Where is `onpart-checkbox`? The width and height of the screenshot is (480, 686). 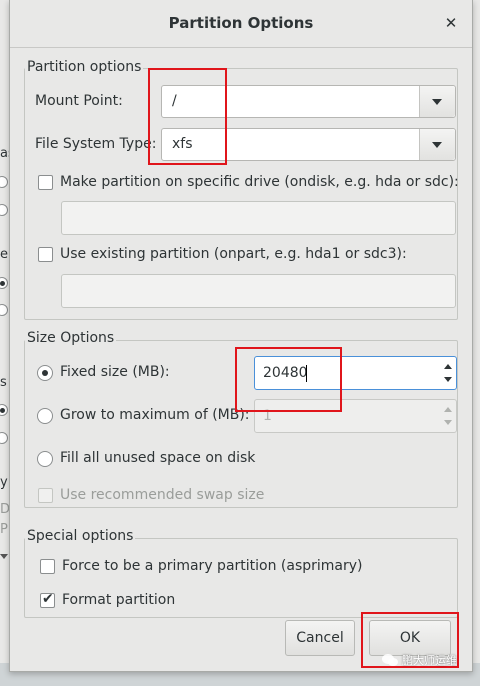 onpart-checkbox is located at coordinates (45, 254).